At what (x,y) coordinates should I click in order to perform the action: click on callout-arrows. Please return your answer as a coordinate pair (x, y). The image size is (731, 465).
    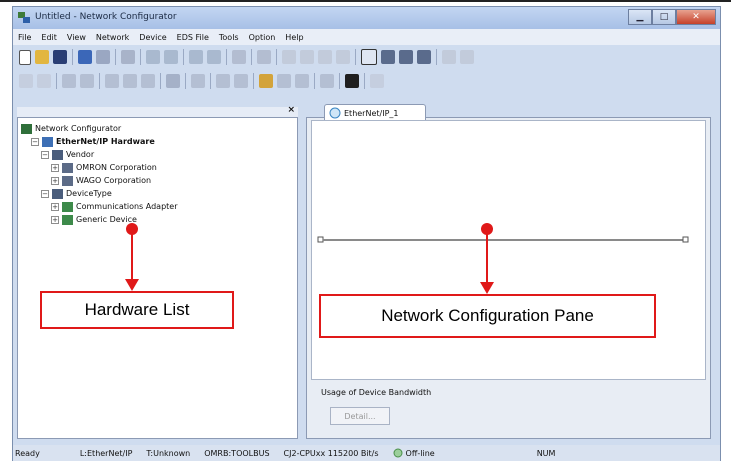
    Looking at the image, I should click on (309, 258).